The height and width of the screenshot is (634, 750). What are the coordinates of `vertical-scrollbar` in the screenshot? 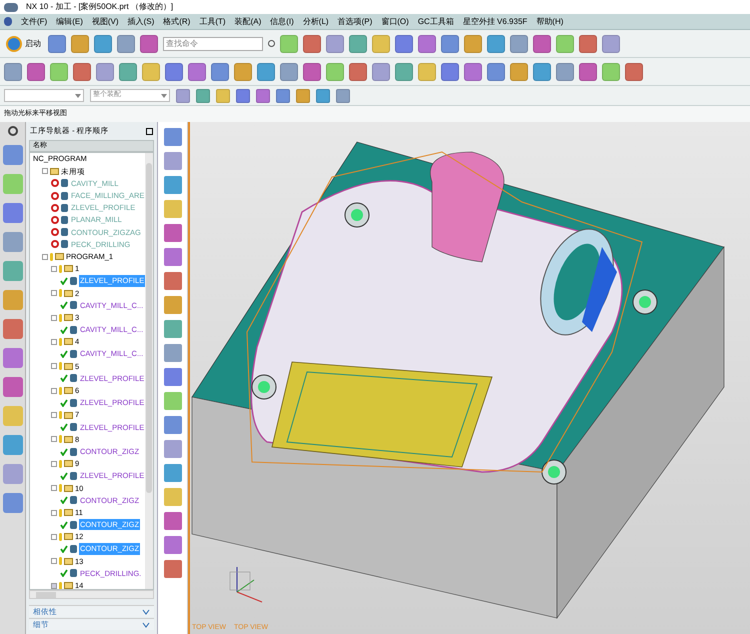 It's located at (149, 371).